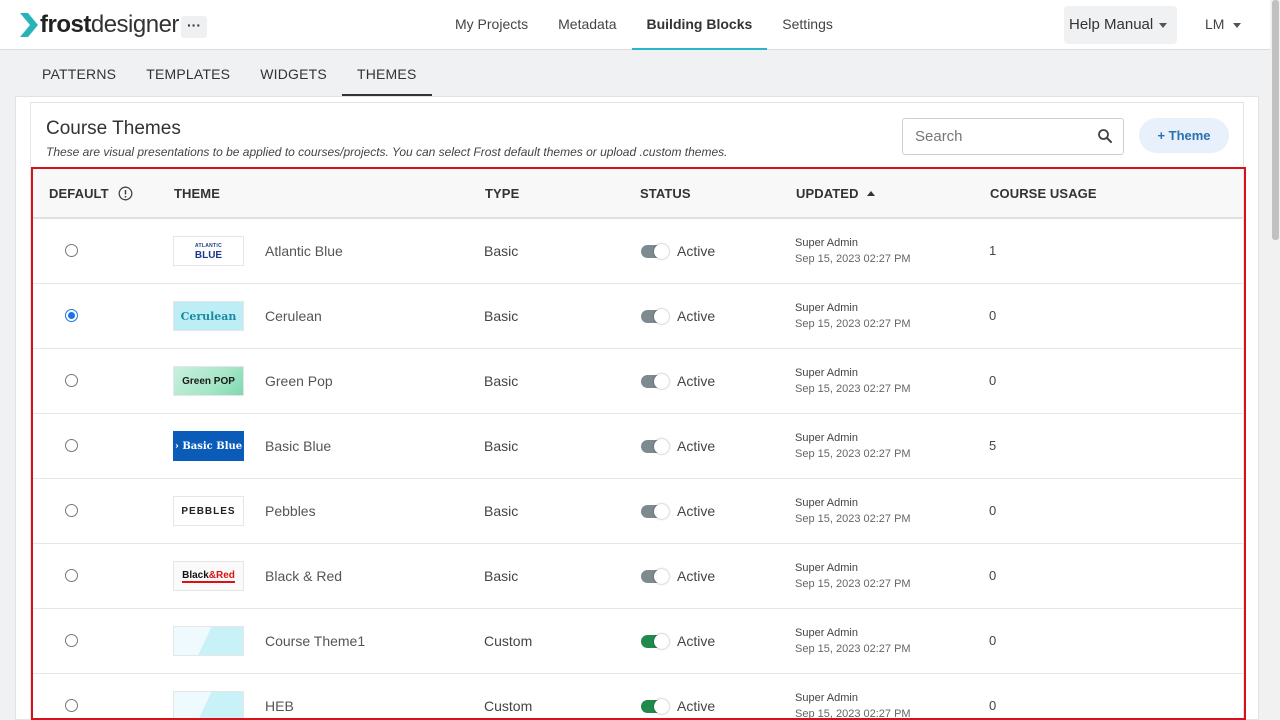 The height and width of the screenshot is (720, 1280). Describe the element at coordinates (194, 27) in the screenshot. I see `more-options-button: ···` at that location.